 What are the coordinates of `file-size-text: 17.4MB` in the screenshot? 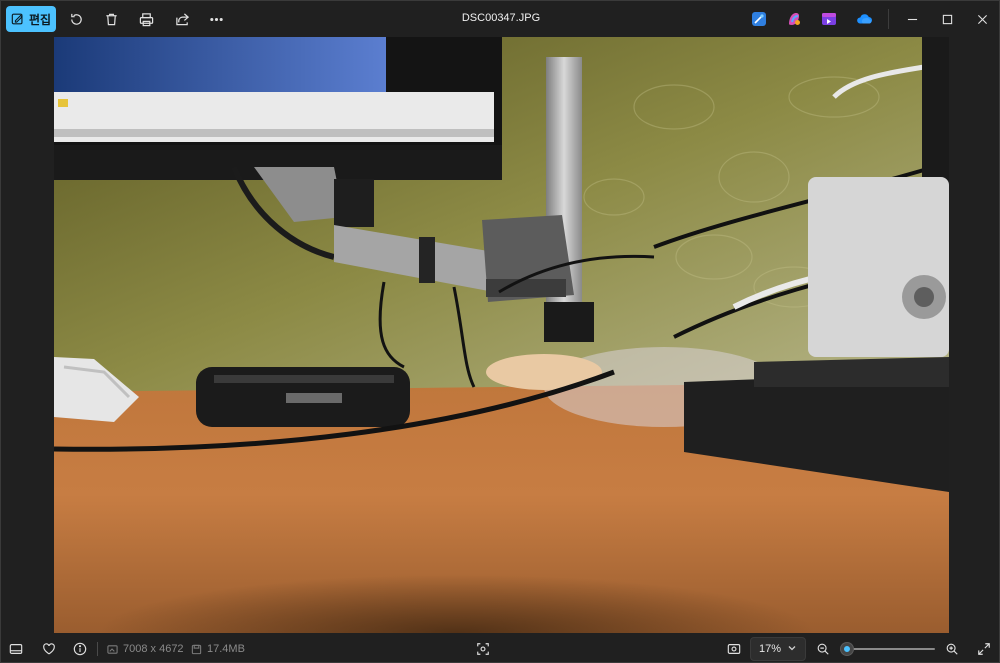 It's located at (226, 649).